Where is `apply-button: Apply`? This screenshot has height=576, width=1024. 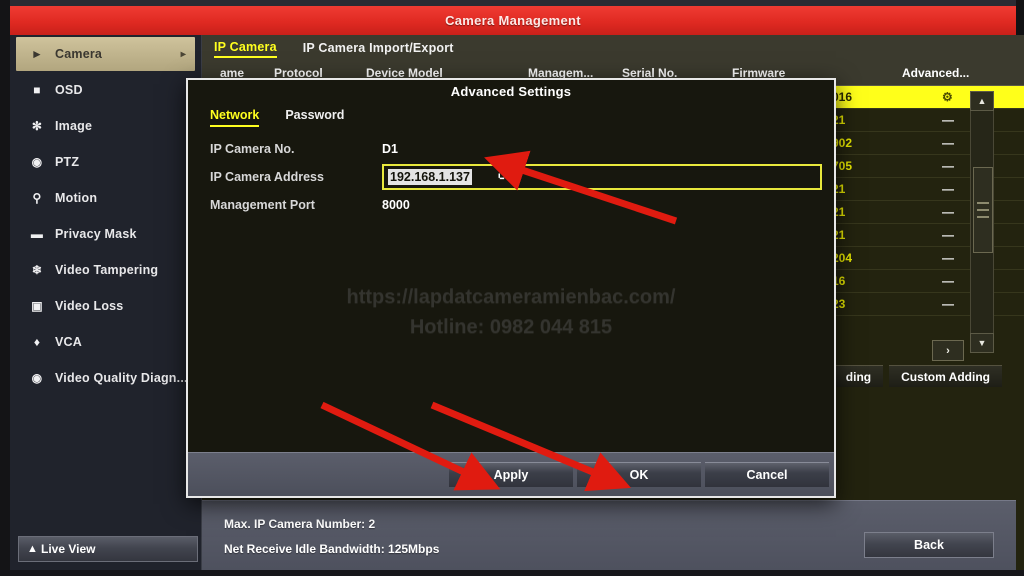 apply-button: Apply is located at coordinates (511, 474).